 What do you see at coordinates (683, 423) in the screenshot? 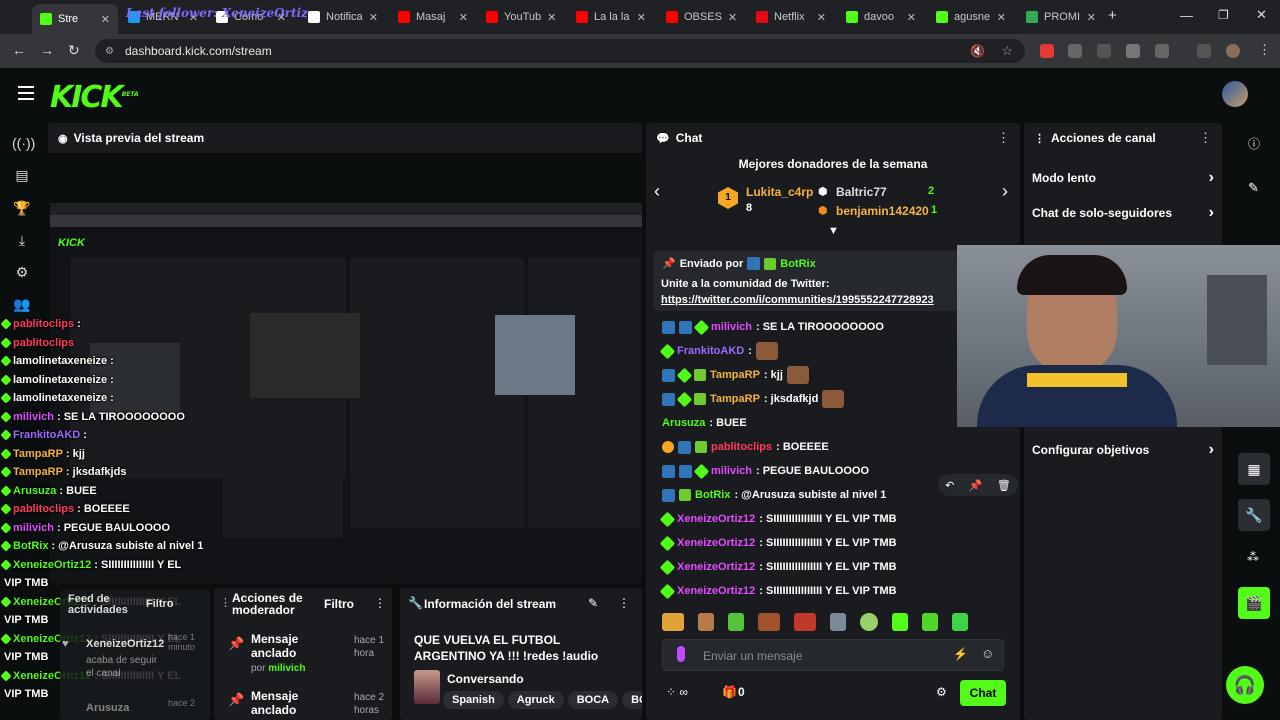
I see `chat-username: Arusuza` at bounding box center [683, 423].